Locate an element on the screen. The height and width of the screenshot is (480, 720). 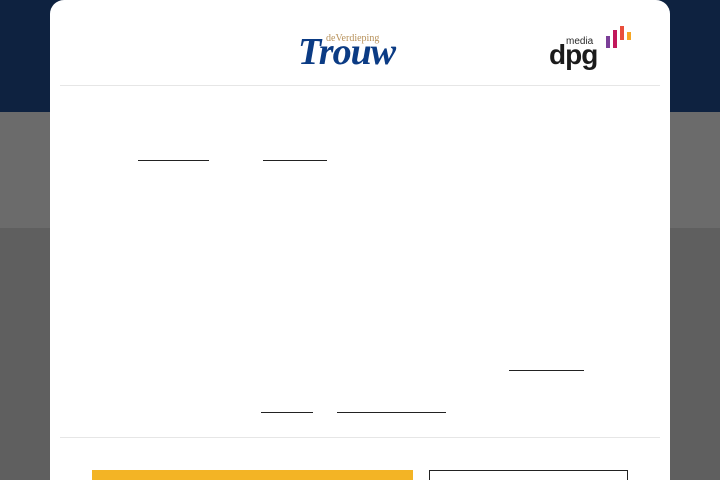
header-divider is located at coordinates (360, 85).